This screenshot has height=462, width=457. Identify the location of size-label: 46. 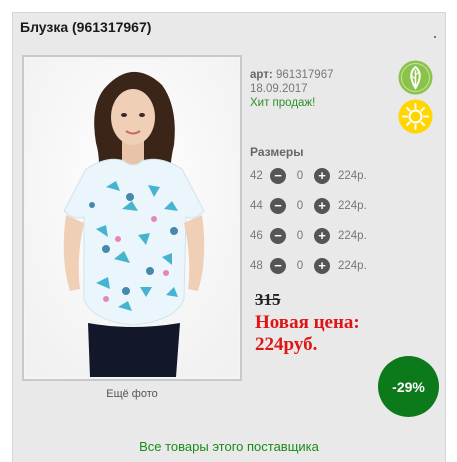
(256, 236).